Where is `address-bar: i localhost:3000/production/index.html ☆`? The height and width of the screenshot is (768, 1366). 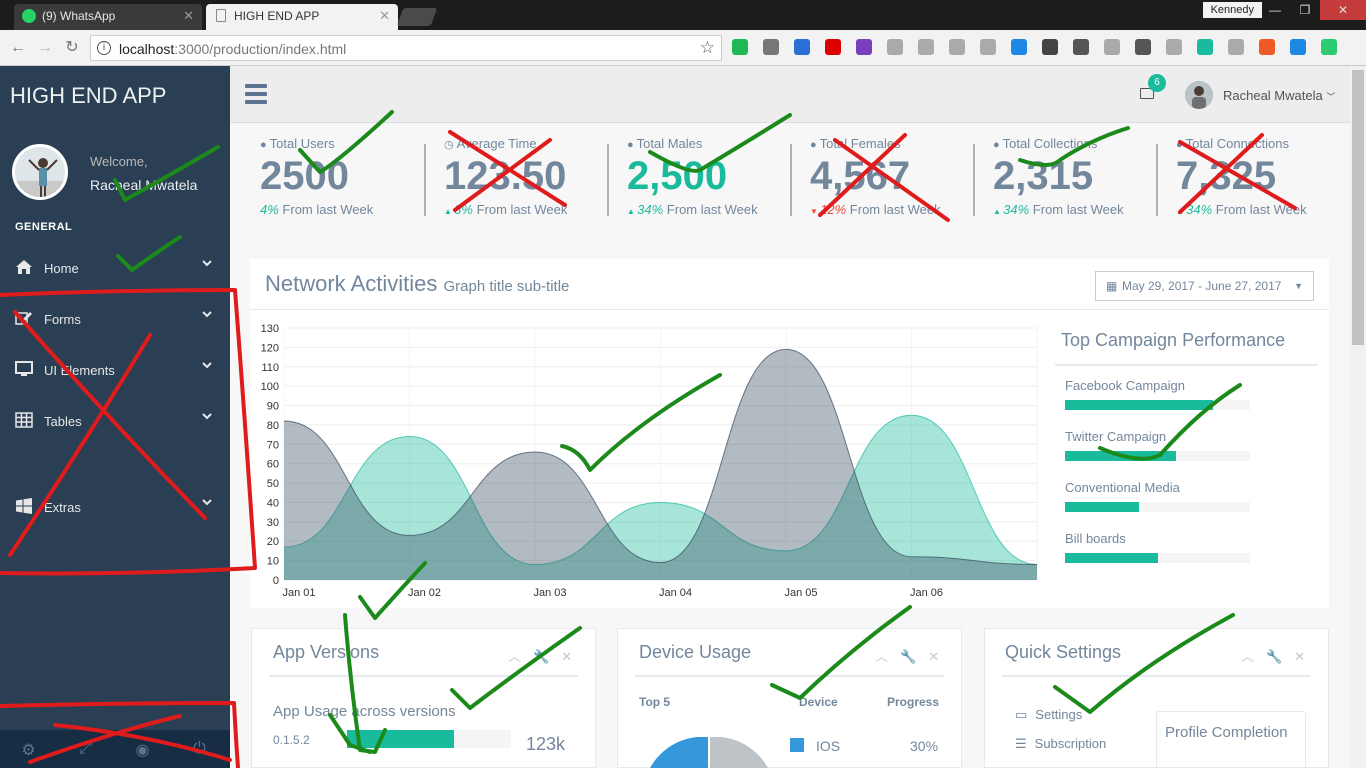
address-bar: i localhost:3000/production/index.html ☆ is located at coordinates (406, 48).